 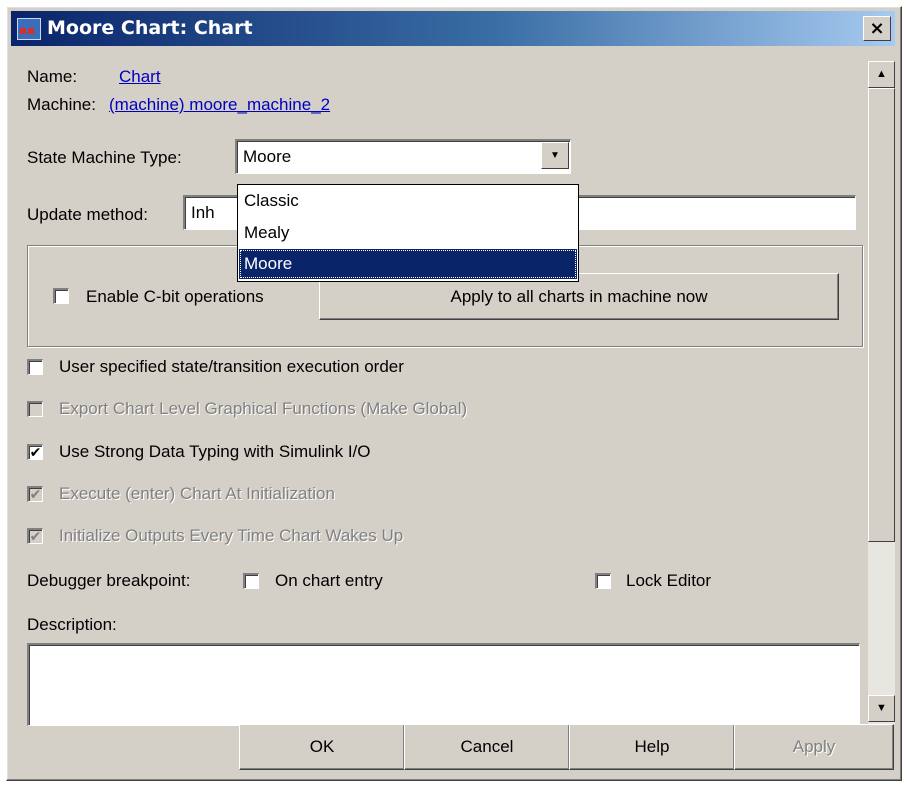 What do you see at coordinates (322, 747) in the screenshot?
I see `ok-button: OK` at bounding box center [322, 747].